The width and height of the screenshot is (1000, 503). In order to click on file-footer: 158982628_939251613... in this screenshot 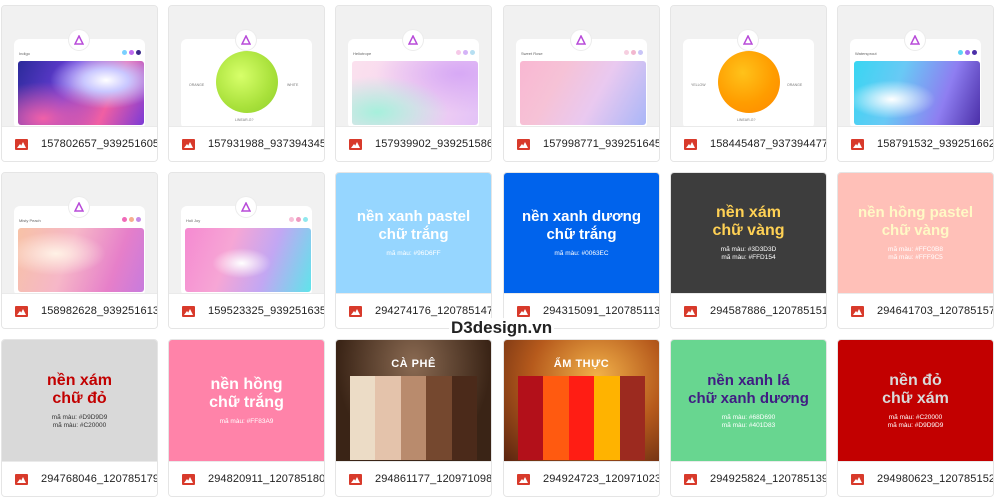, I will do `click(79, 310)`.